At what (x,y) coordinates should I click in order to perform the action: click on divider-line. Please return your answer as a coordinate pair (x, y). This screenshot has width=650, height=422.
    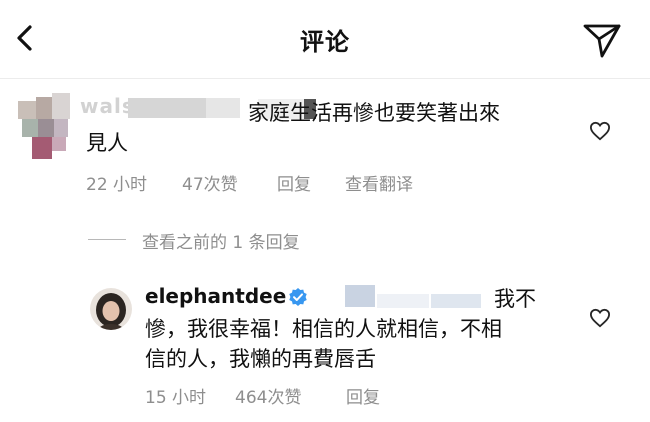
    Looking at the image, I should click on (107, 239).